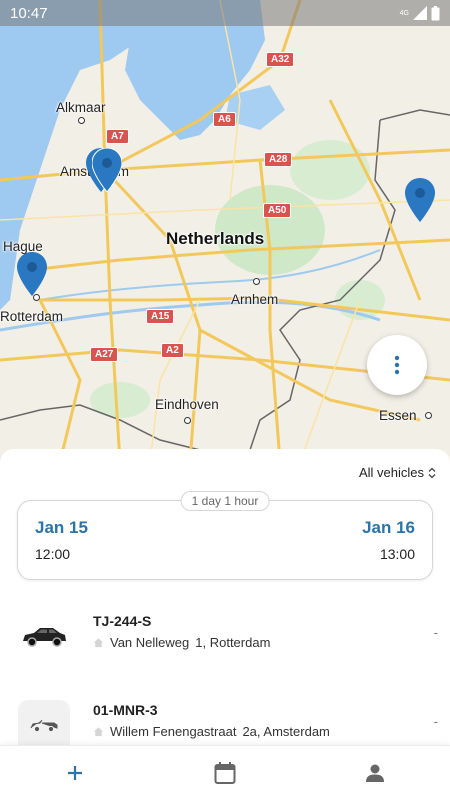  What do you see at coordinates (277, 210) in the screenshot?
I see `road-sign-a50: A50` at bounding box center [277, 210].